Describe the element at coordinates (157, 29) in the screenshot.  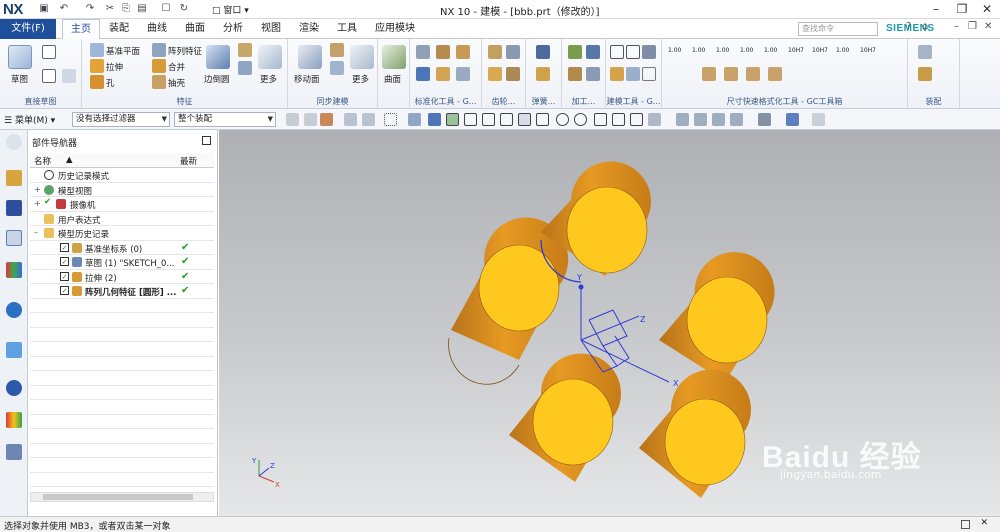
I see `tab-curve: 曲线` at that location.